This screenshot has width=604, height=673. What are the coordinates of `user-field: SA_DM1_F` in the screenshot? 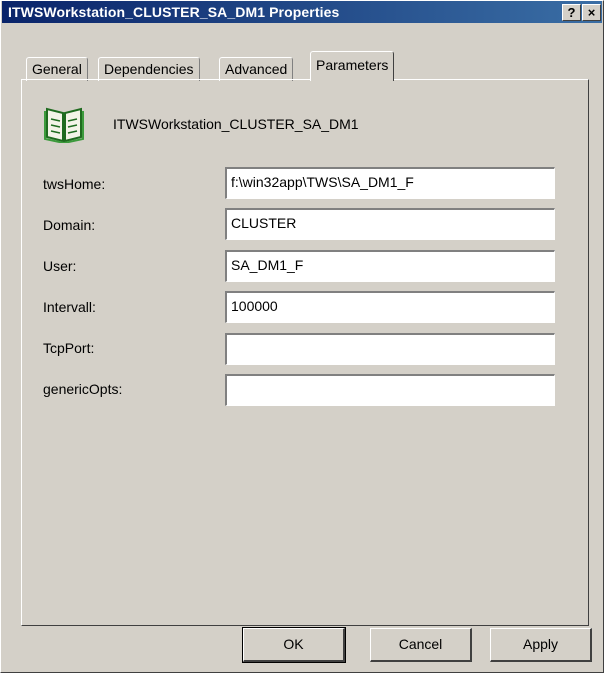 It's located at (390, 266).